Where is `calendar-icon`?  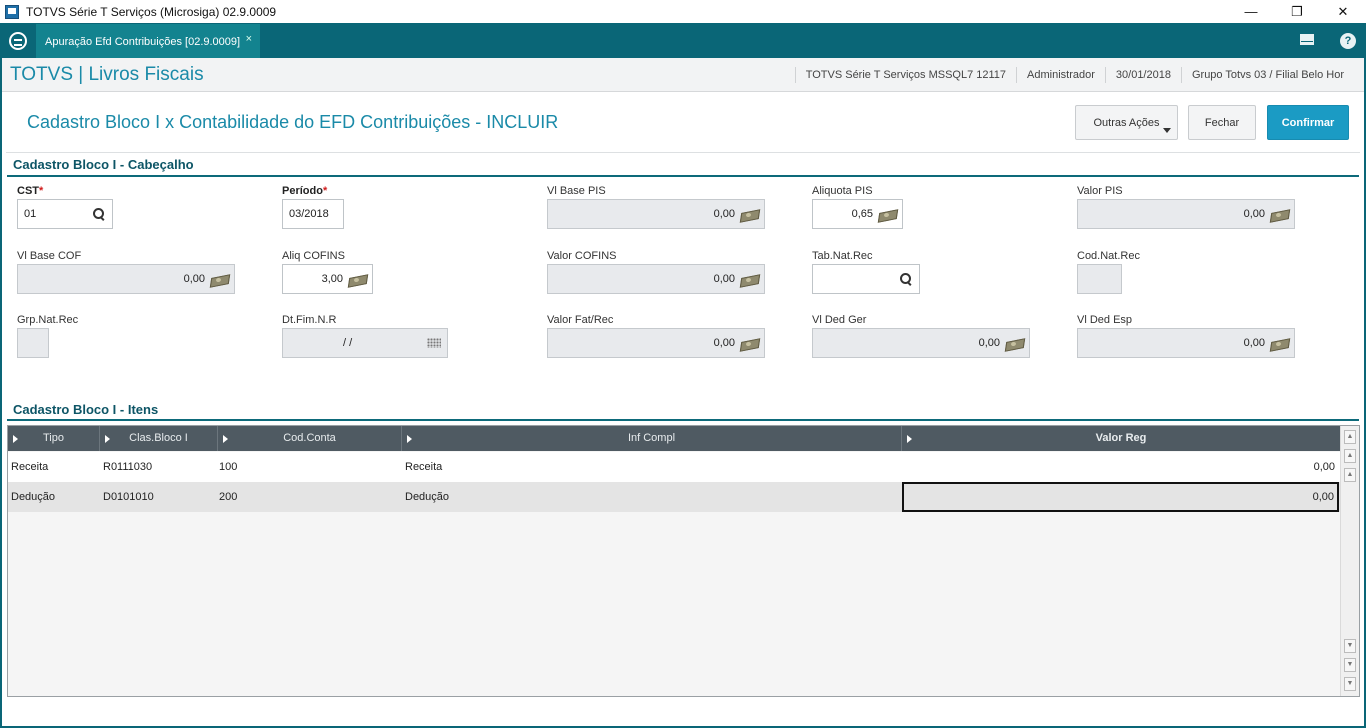
calendar-icon is located at coordinates (434, 343).